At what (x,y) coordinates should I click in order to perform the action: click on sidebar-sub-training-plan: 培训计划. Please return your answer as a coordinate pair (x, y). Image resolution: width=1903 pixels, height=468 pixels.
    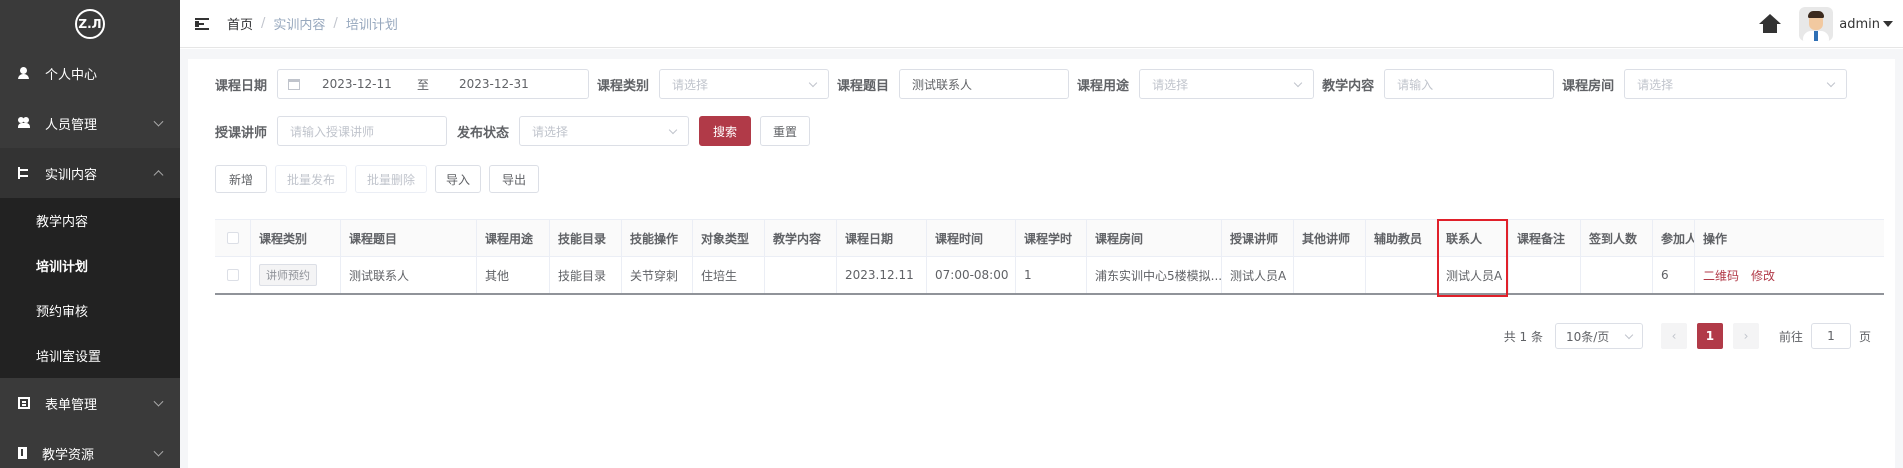
    Looking at the image, I should click on (90, 265).